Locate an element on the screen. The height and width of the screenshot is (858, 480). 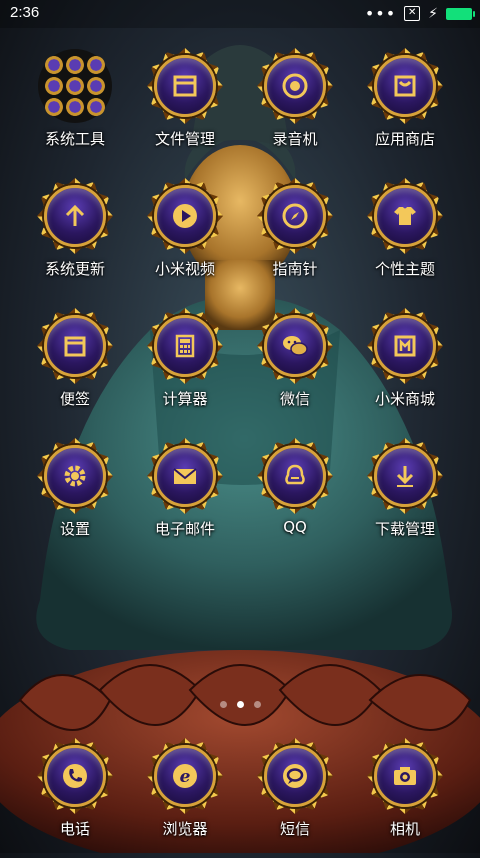
dock-messages: 短信 is located at coordinates (295, 798).